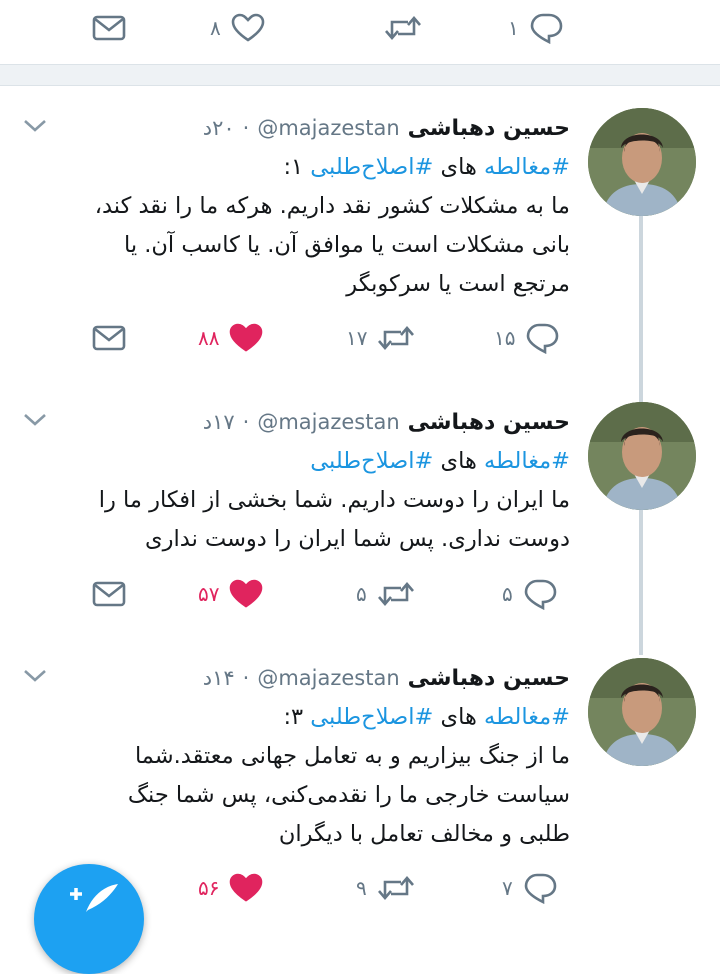 The height and width of the screenshot is (974, 720). I want to click on like-count: ۵۷, so click(209, 594).